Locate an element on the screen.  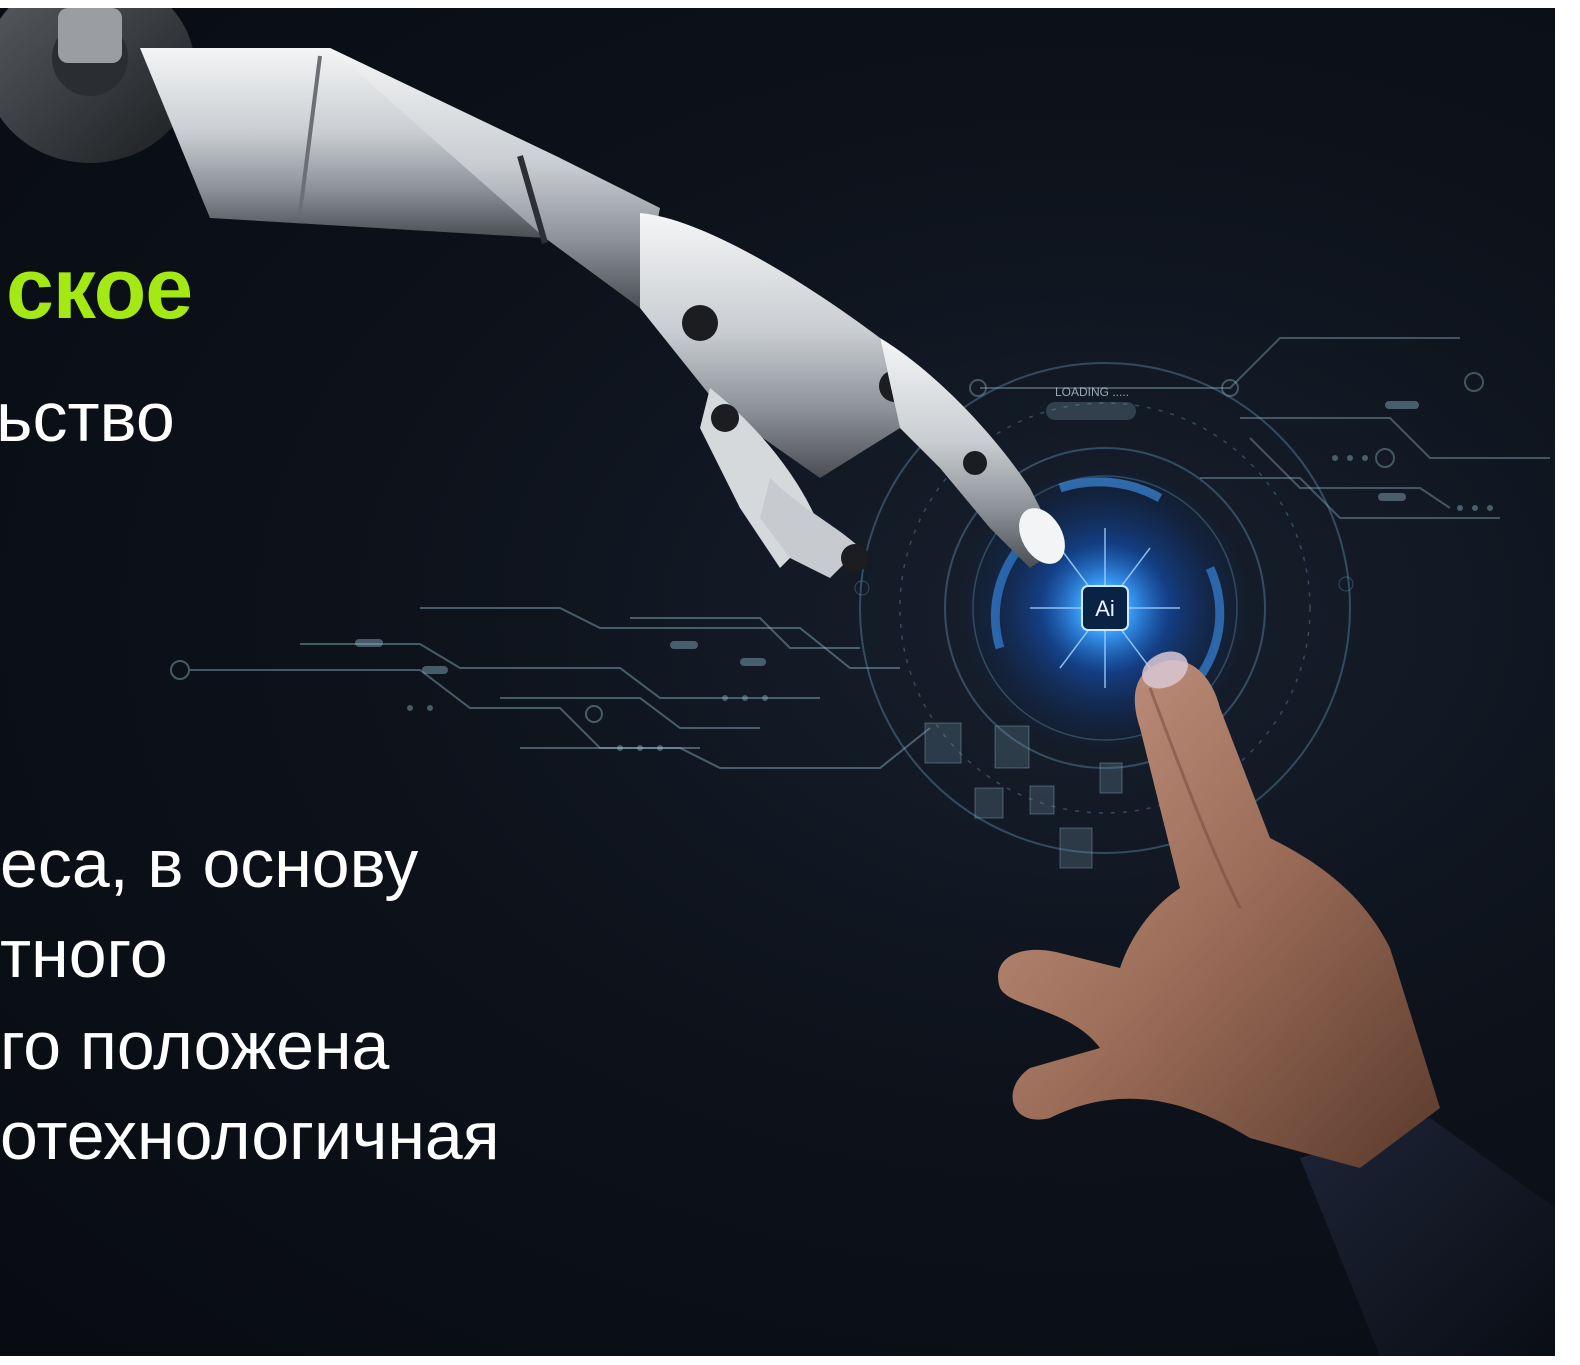
circuit-traces-left is located at coordinates (550, 688).